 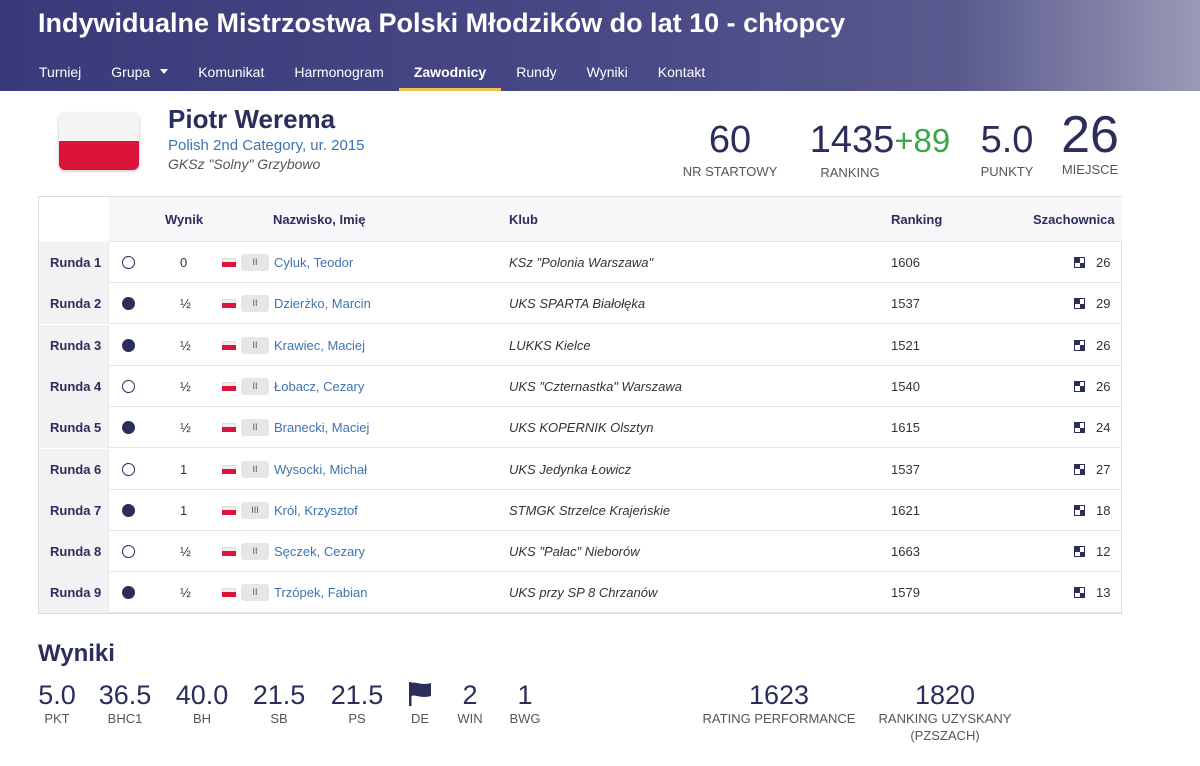 I want to click on result-value: 21.5, so click(x=357, y=695).